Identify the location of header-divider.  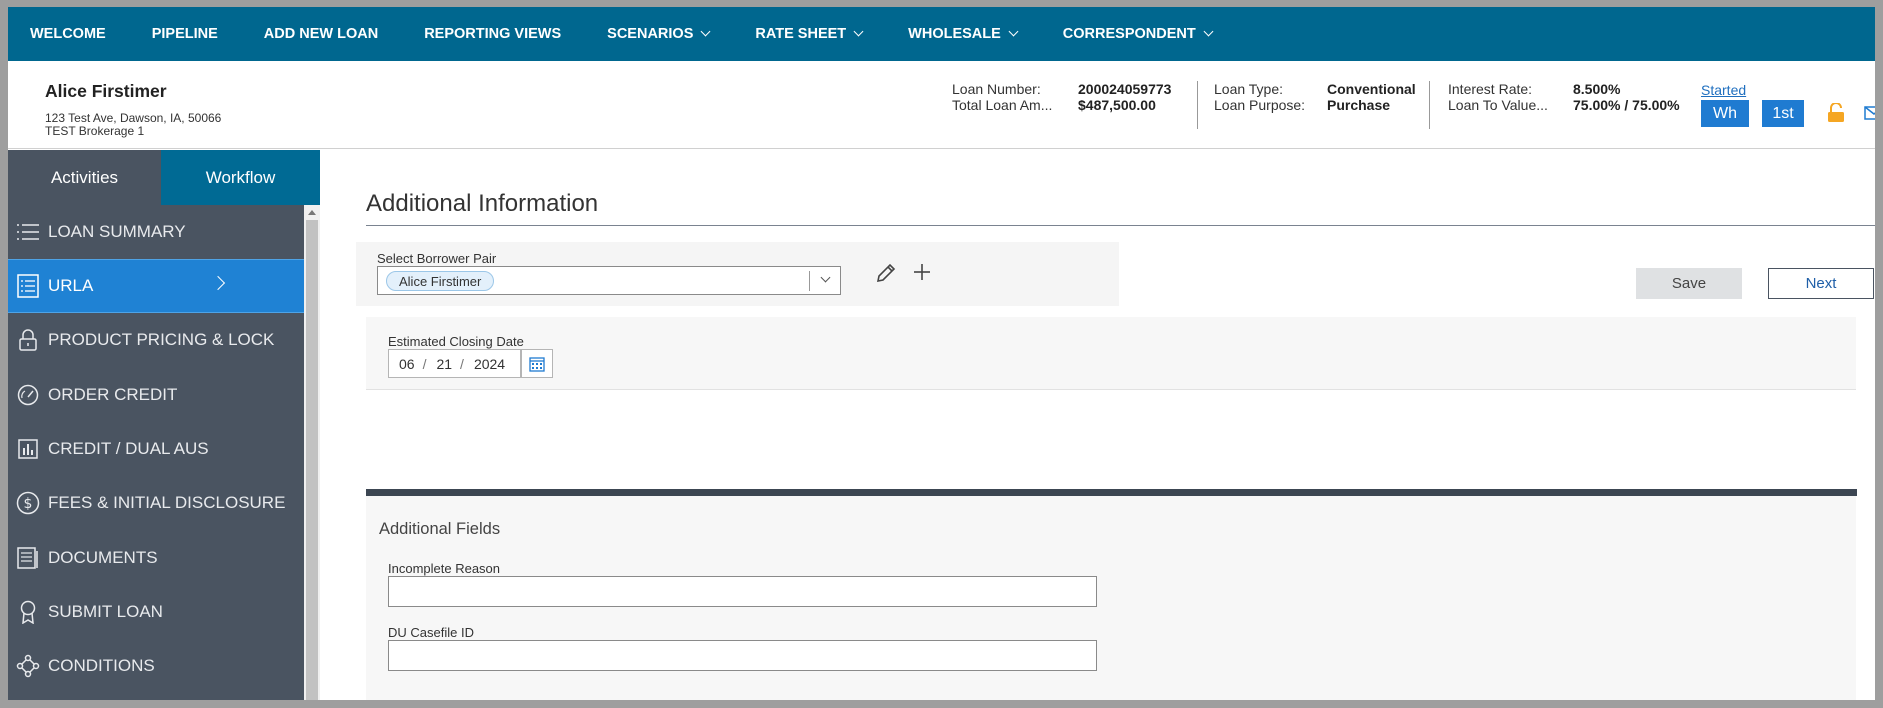
(1197, 105).